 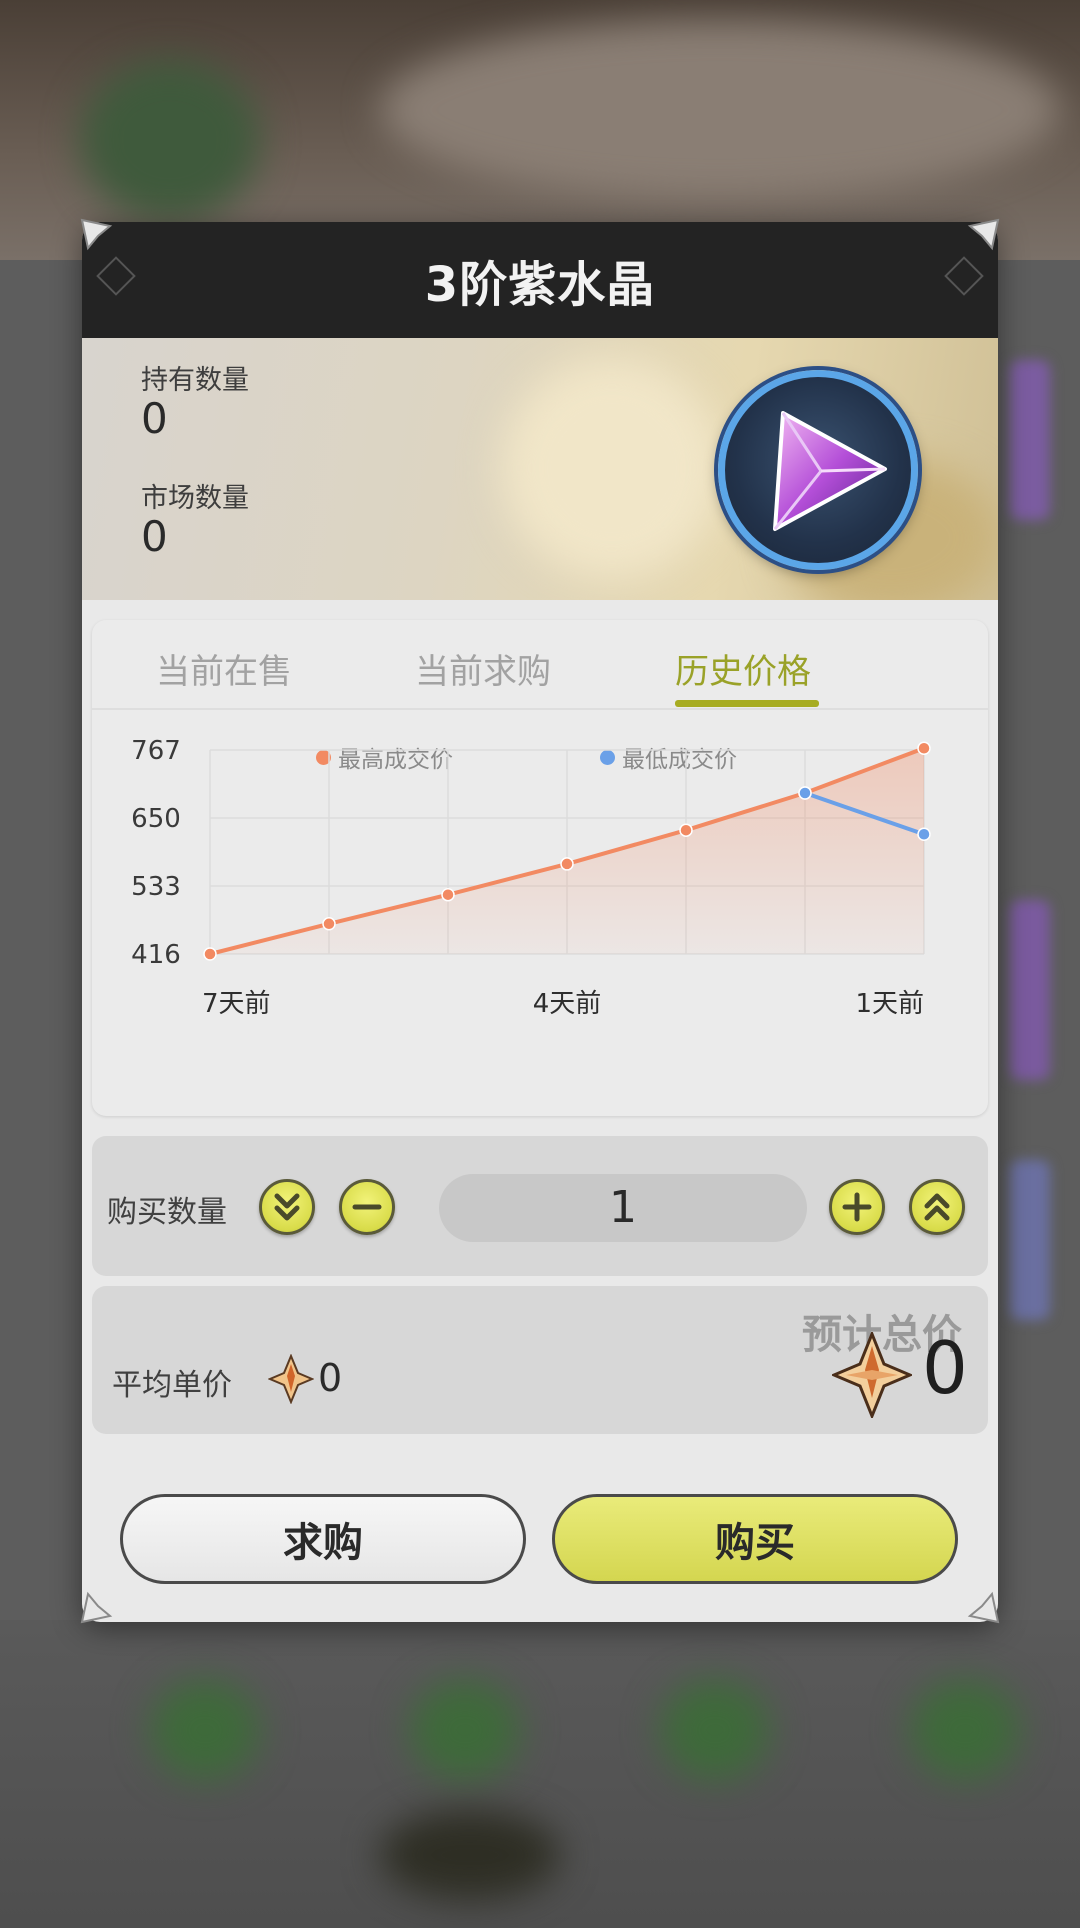 I want to click on y-axis-ticks: 767 650 533 416, so click(x=156, y=853).